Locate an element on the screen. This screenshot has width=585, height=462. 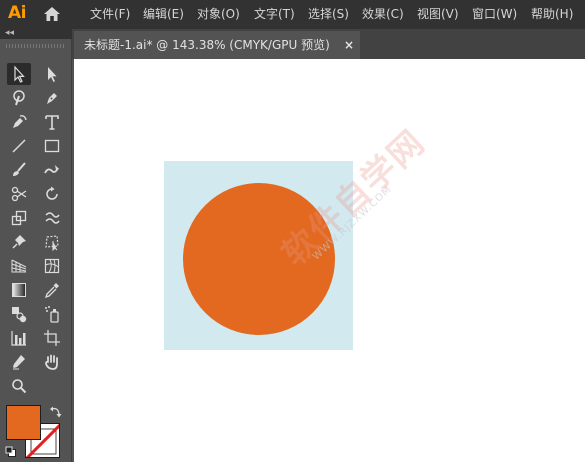
free-transform-icon is located at coordinates (52, 243).